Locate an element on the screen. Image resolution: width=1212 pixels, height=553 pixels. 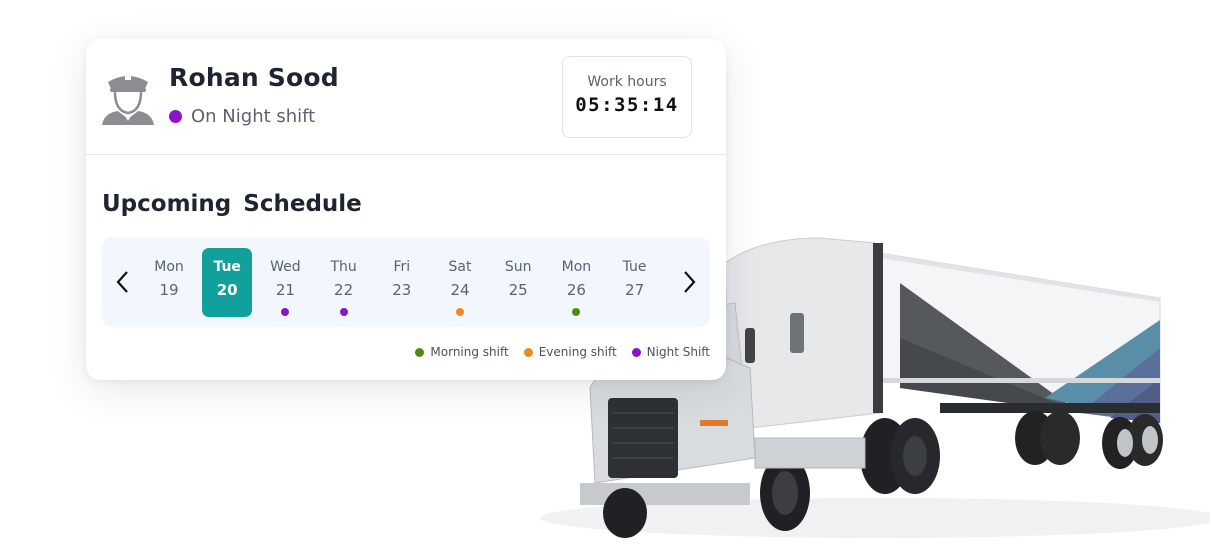
work-hours-box: Work hours 05:35:14 is located at coordinates (627, 97).